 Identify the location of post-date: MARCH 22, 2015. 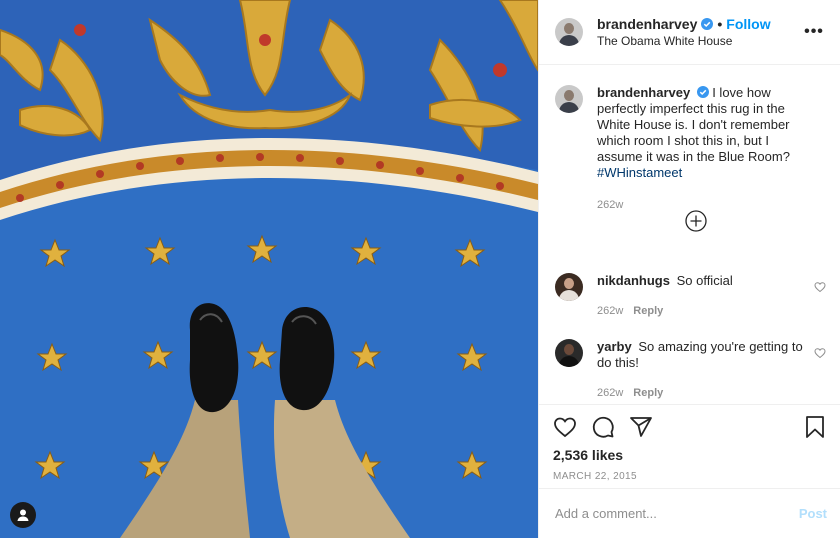
(595, 476).